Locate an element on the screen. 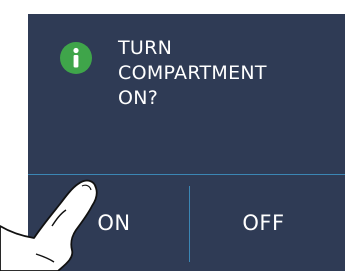 This screenshot has height=271, width=345. prompt-line-3: ON? is located at coordinates (138, 98).